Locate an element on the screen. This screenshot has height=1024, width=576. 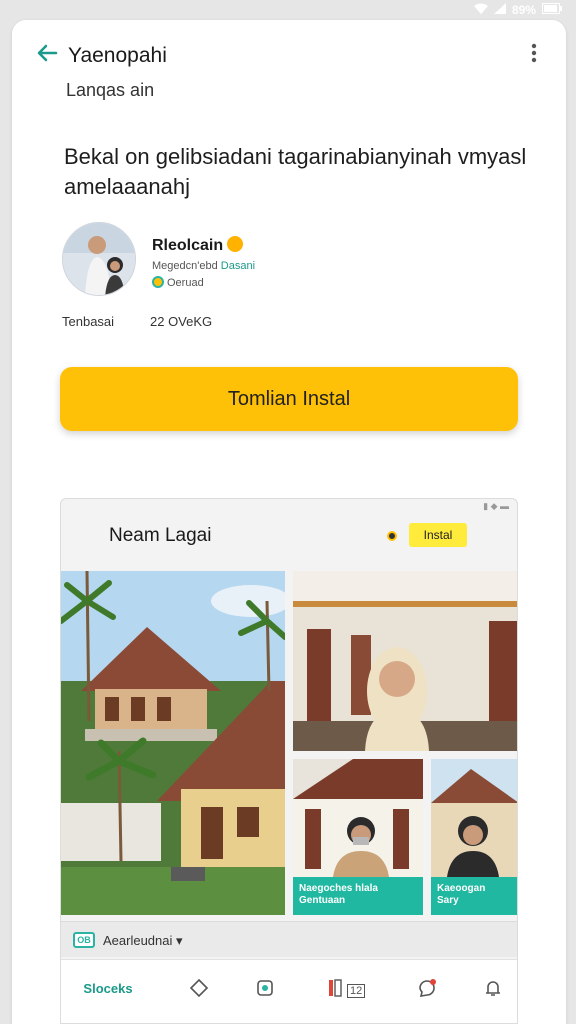
stat-size: 22 OVeKG is located at coordinates (181, 321).